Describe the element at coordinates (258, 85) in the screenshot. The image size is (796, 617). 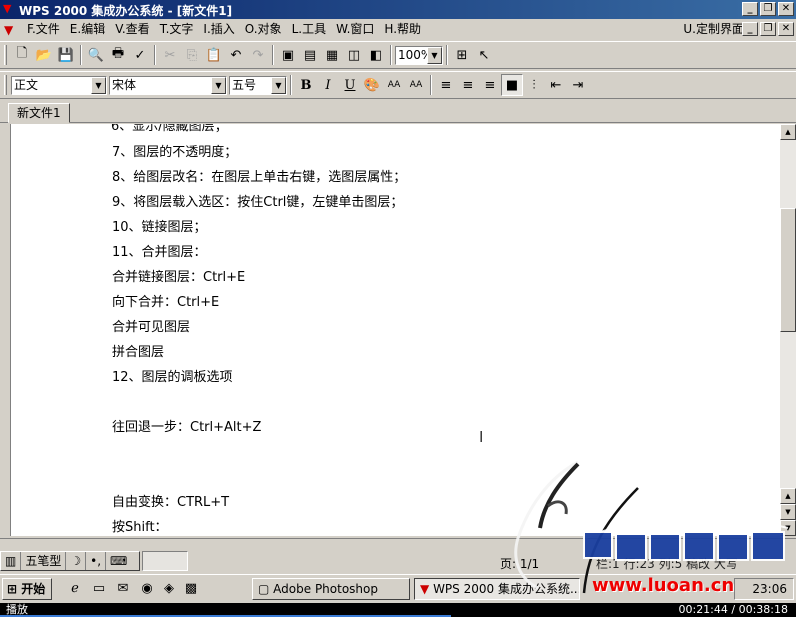
I see `size-select: 五号 ▼` at that location.